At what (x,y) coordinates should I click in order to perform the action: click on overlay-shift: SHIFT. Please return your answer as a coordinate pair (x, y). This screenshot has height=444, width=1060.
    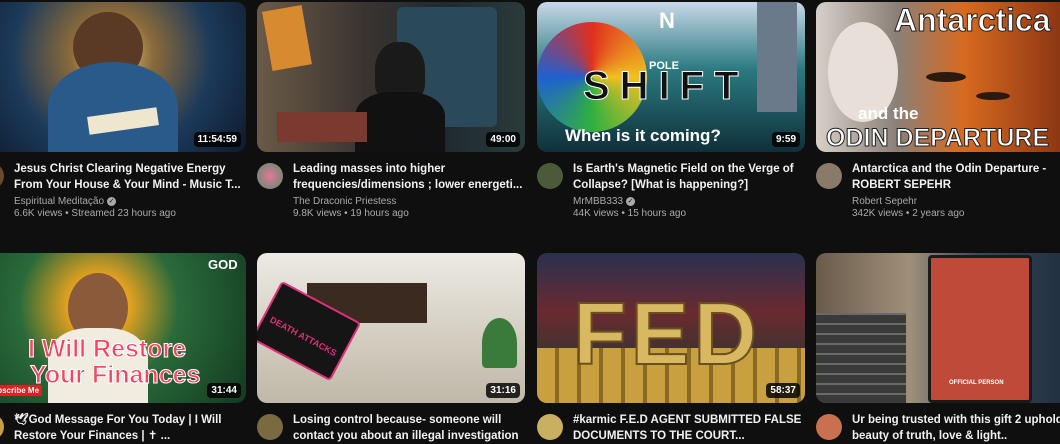
    Looking at the image, I should click on (666, 86).